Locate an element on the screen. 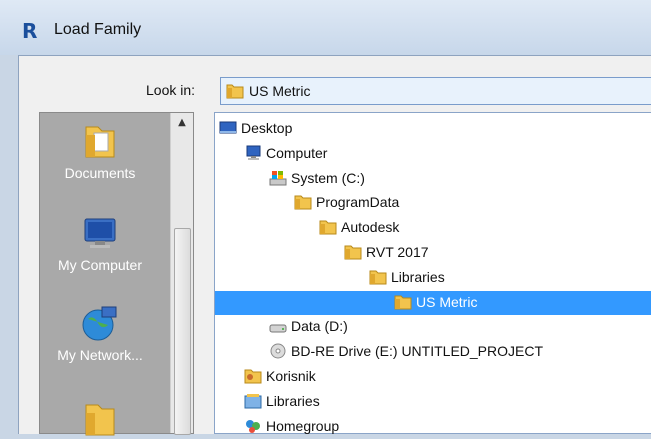 This screenshot has width=651, height=439. place-folder is located at coordinates (100, 417).